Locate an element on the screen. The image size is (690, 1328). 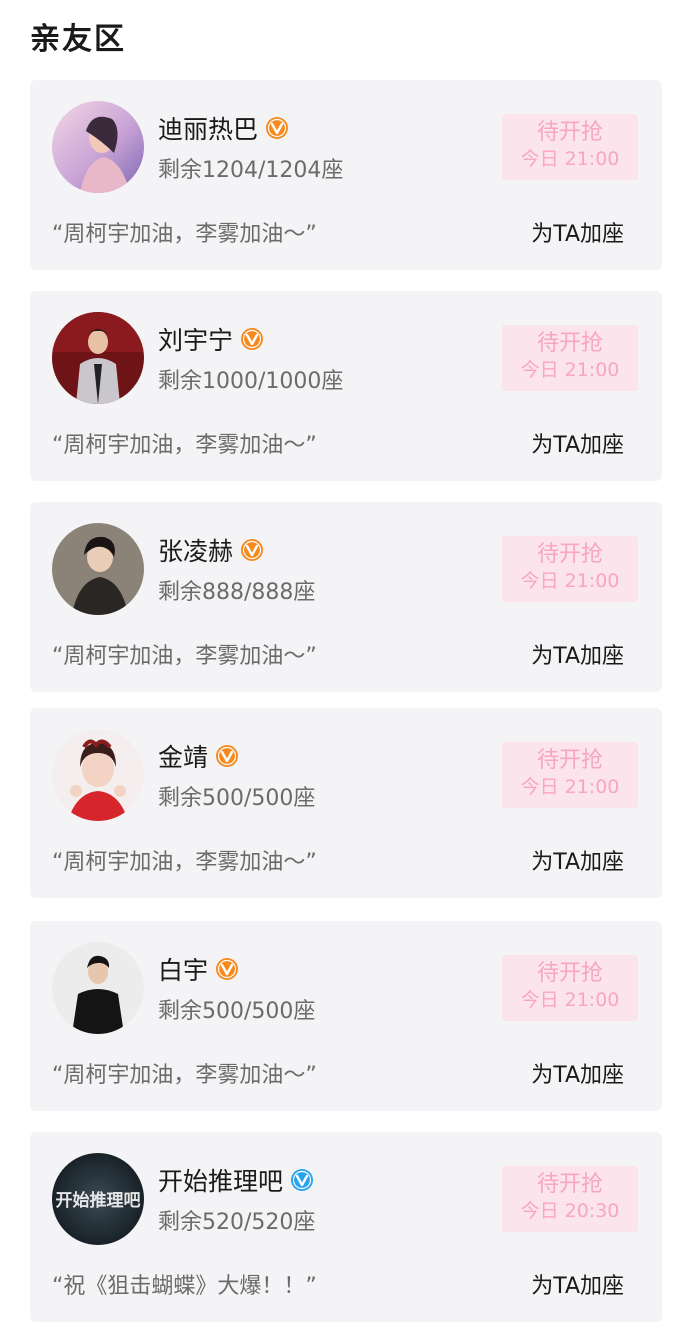
friend-name: 刘宇宁 is located at coordinates (195, 339).